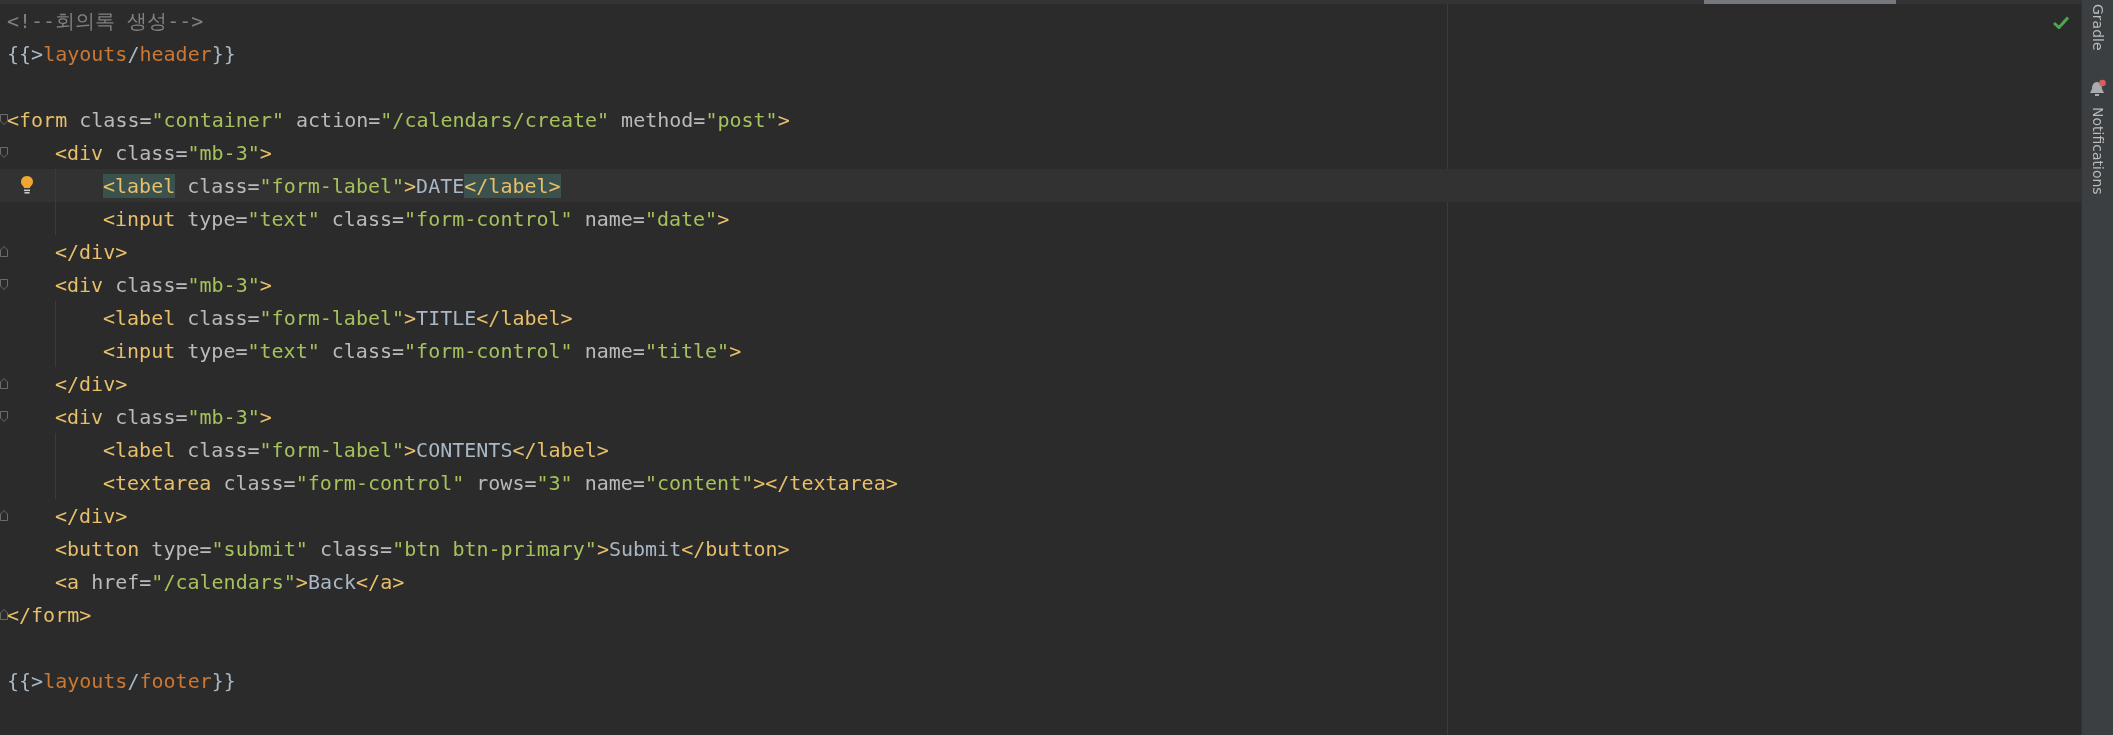 The width and height of the screenshot is (2113, 735). Describe the element at coordinates (398, 119) in the screenshot. I see `code-line: <form class="container" action="/calendars/create" method="post">` at that location.